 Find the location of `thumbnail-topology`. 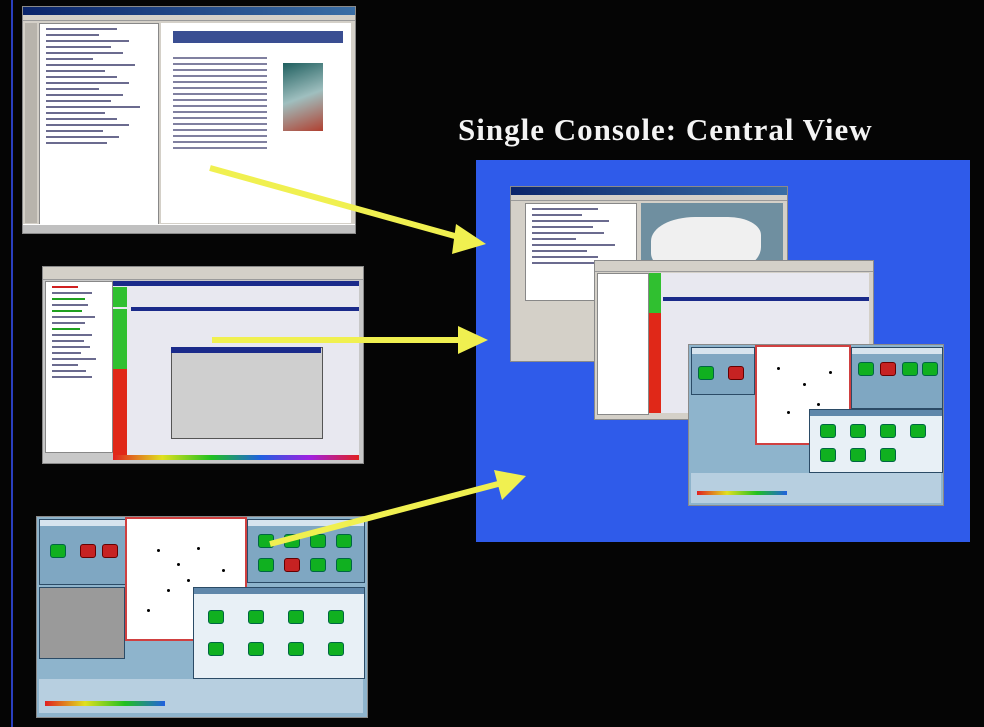

thumbnail-topology is located at coordinates (202, 617).